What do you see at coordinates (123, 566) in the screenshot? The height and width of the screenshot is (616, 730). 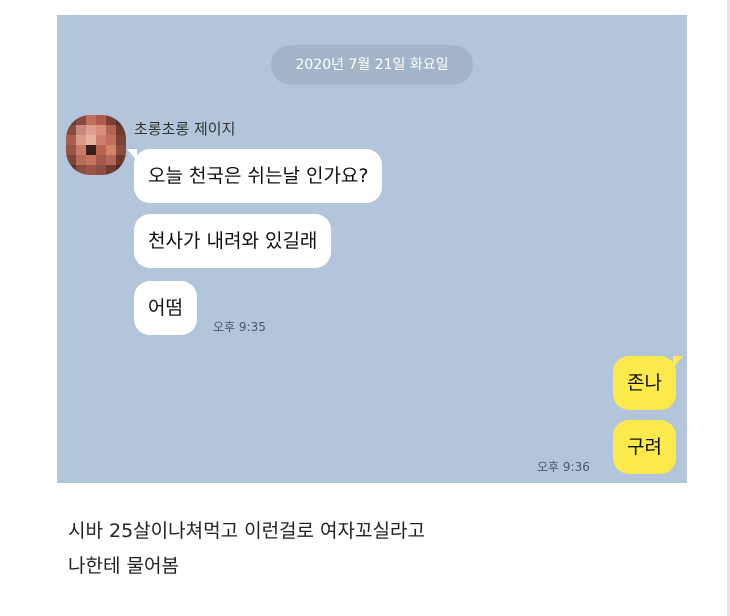 I see `caption-line: 나한테 물어봄` at bounding box center [123, 566].